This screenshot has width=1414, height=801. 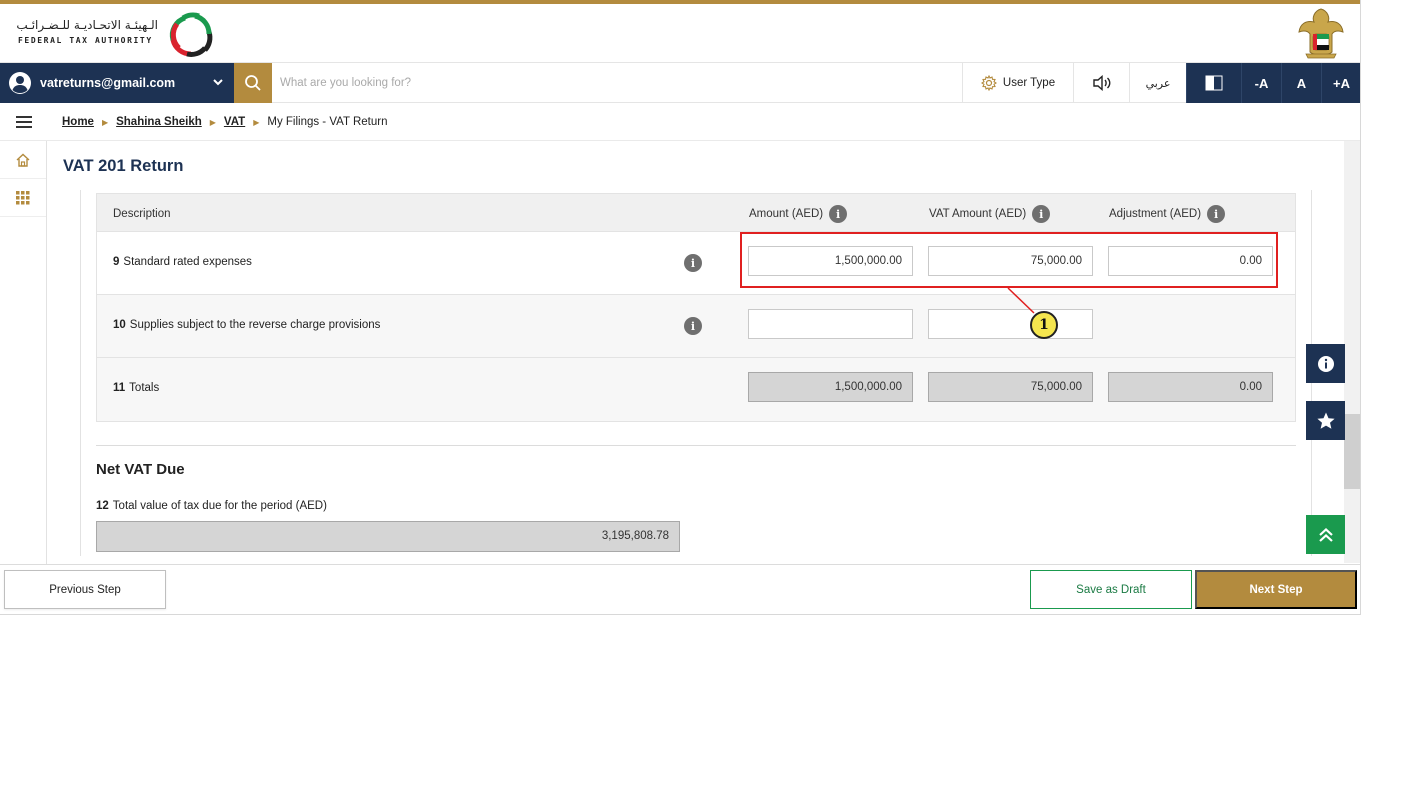 I want to click on column-header-label: Adjustment (AED), so click(x=1155, y=214).